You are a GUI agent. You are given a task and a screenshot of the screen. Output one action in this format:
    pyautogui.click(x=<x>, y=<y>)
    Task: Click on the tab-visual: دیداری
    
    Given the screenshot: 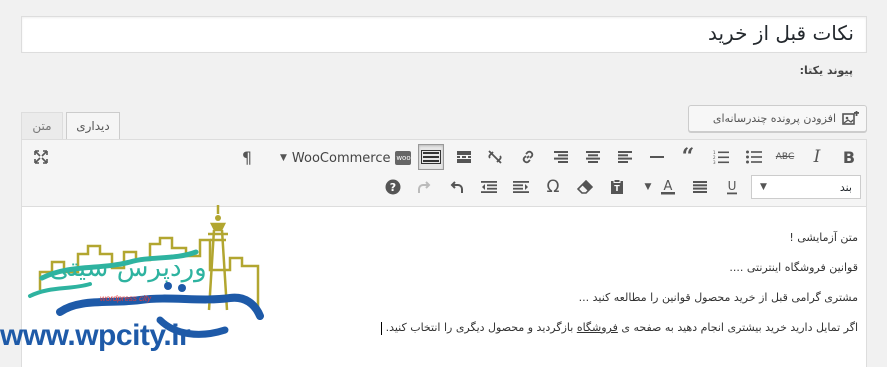 What is the action you would take?
    pyautogui.click(x=93, y=125)
    